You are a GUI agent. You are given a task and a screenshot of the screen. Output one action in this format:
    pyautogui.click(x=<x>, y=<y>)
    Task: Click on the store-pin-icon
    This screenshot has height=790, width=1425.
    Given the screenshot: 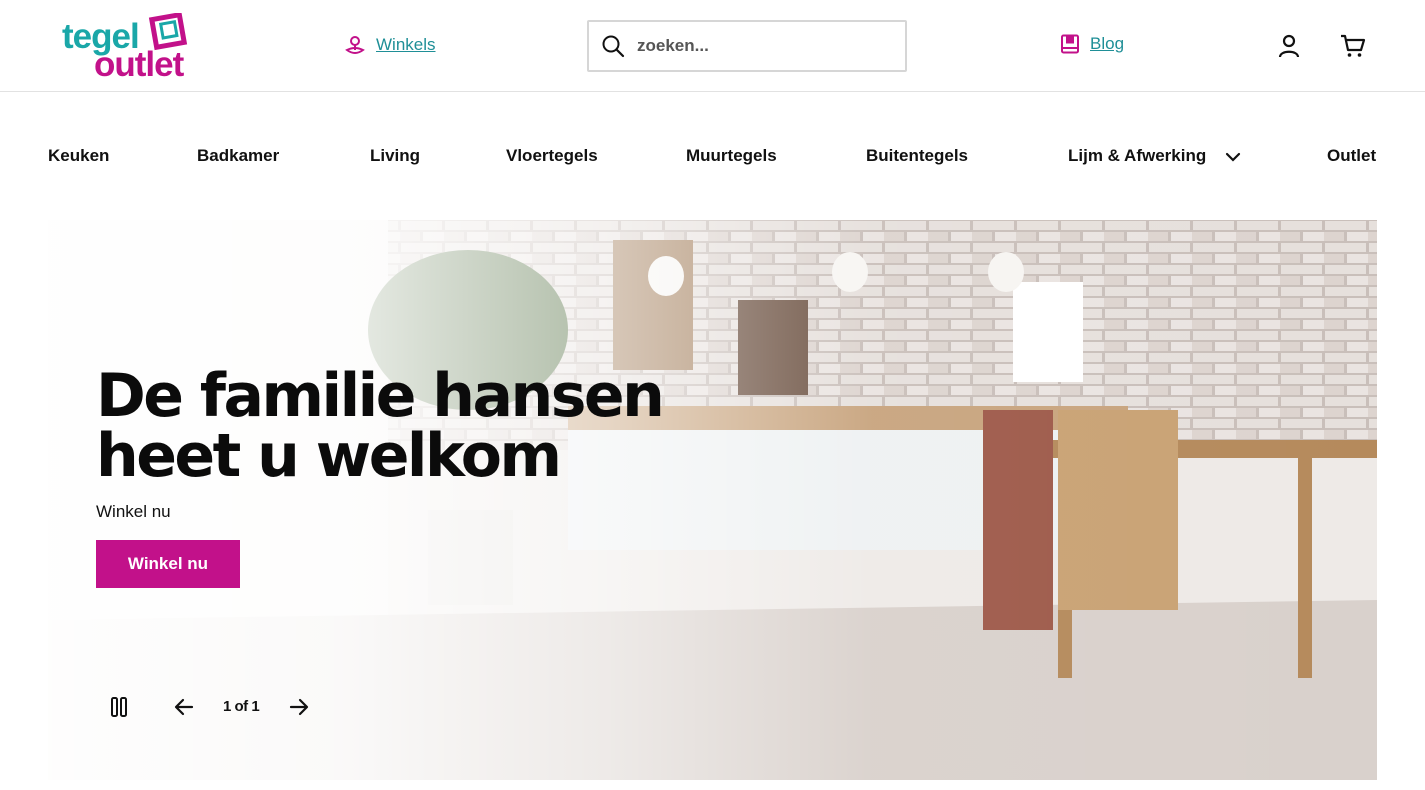 What is the action you would take?
    pyautogui.click(x=355, y=45)
    